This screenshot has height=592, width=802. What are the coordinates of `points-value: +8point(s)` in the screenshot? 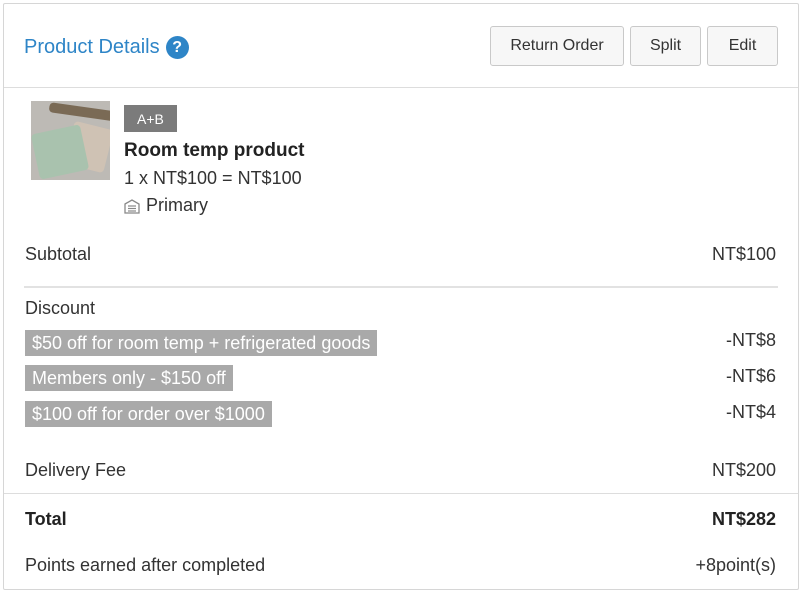 It's located at (735, 565).